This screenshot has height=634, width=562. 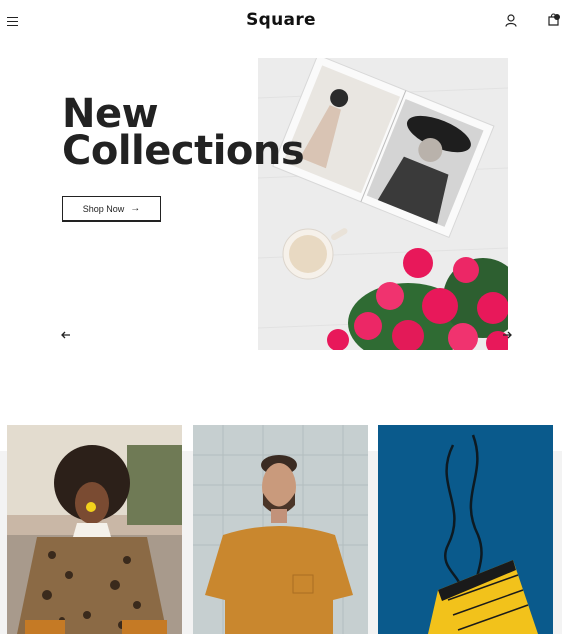 I want to click on product-card-man-mustard-tshirt, so click(x=280, y=529).